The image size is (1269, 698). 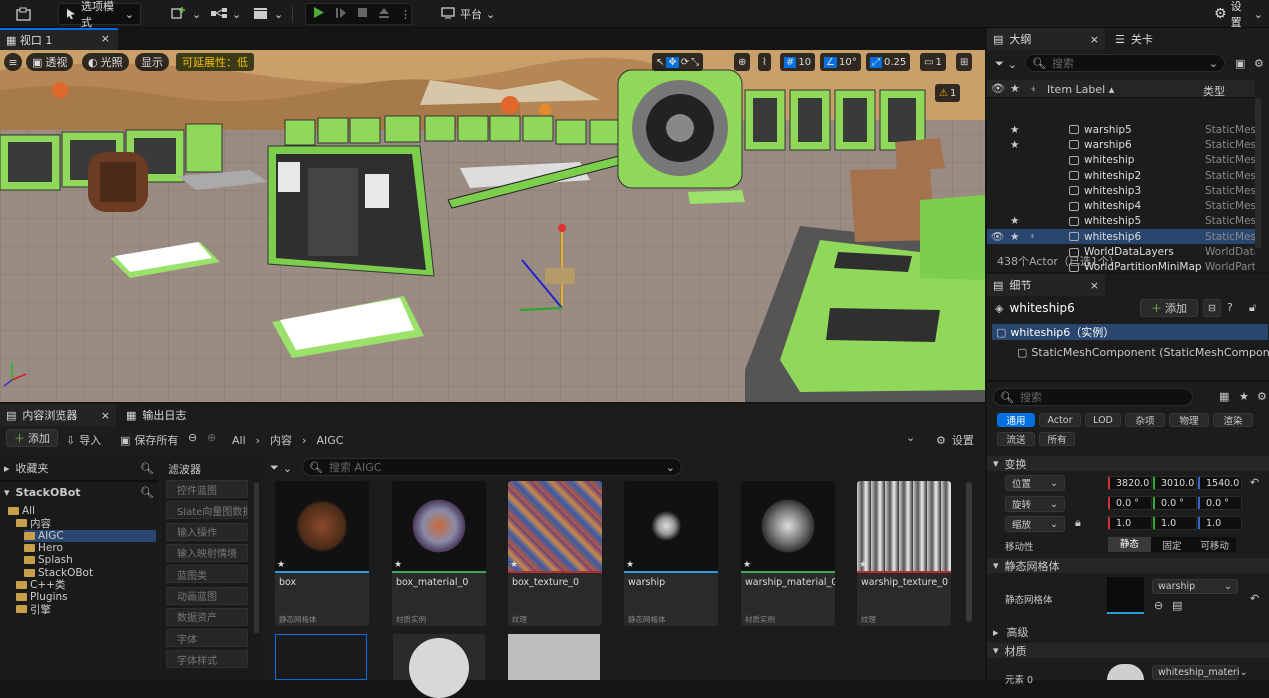 What do you see at coordinates (788, 553) in the screenshot?
I see `asset-tile: ★ warship_material_0 材质实例` at bounding box center [788, 553].